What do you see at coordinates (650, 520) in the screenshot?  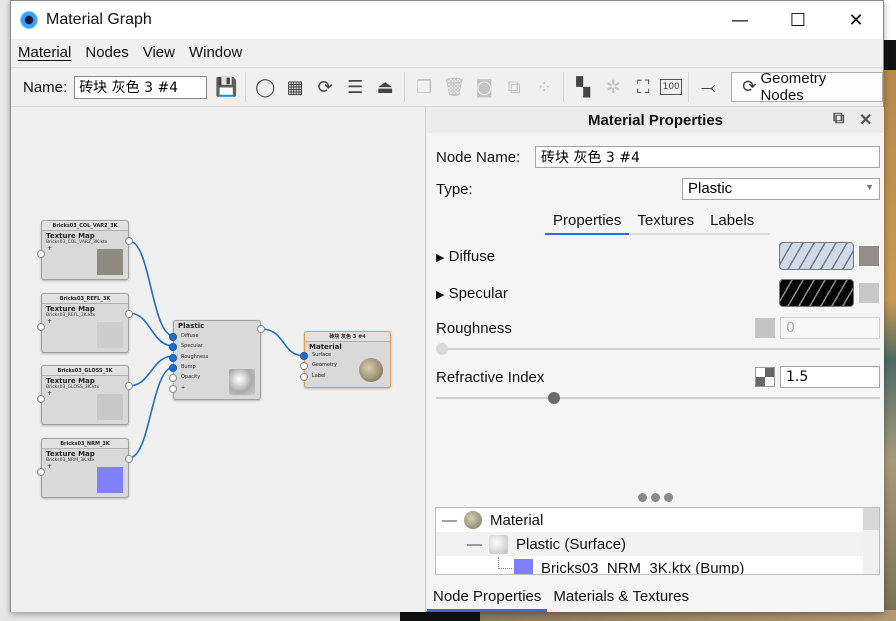 I see `tree-item-material: — Material` at bounding box center [650, 520].